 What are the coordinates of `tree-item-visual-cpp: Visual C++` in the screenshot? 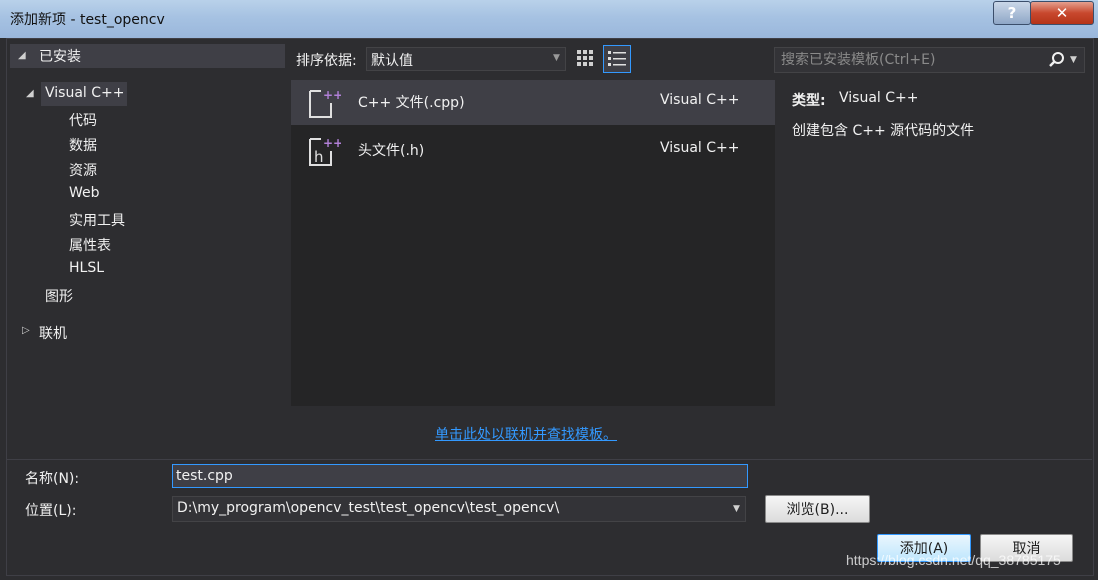 It's located at (84, 93).